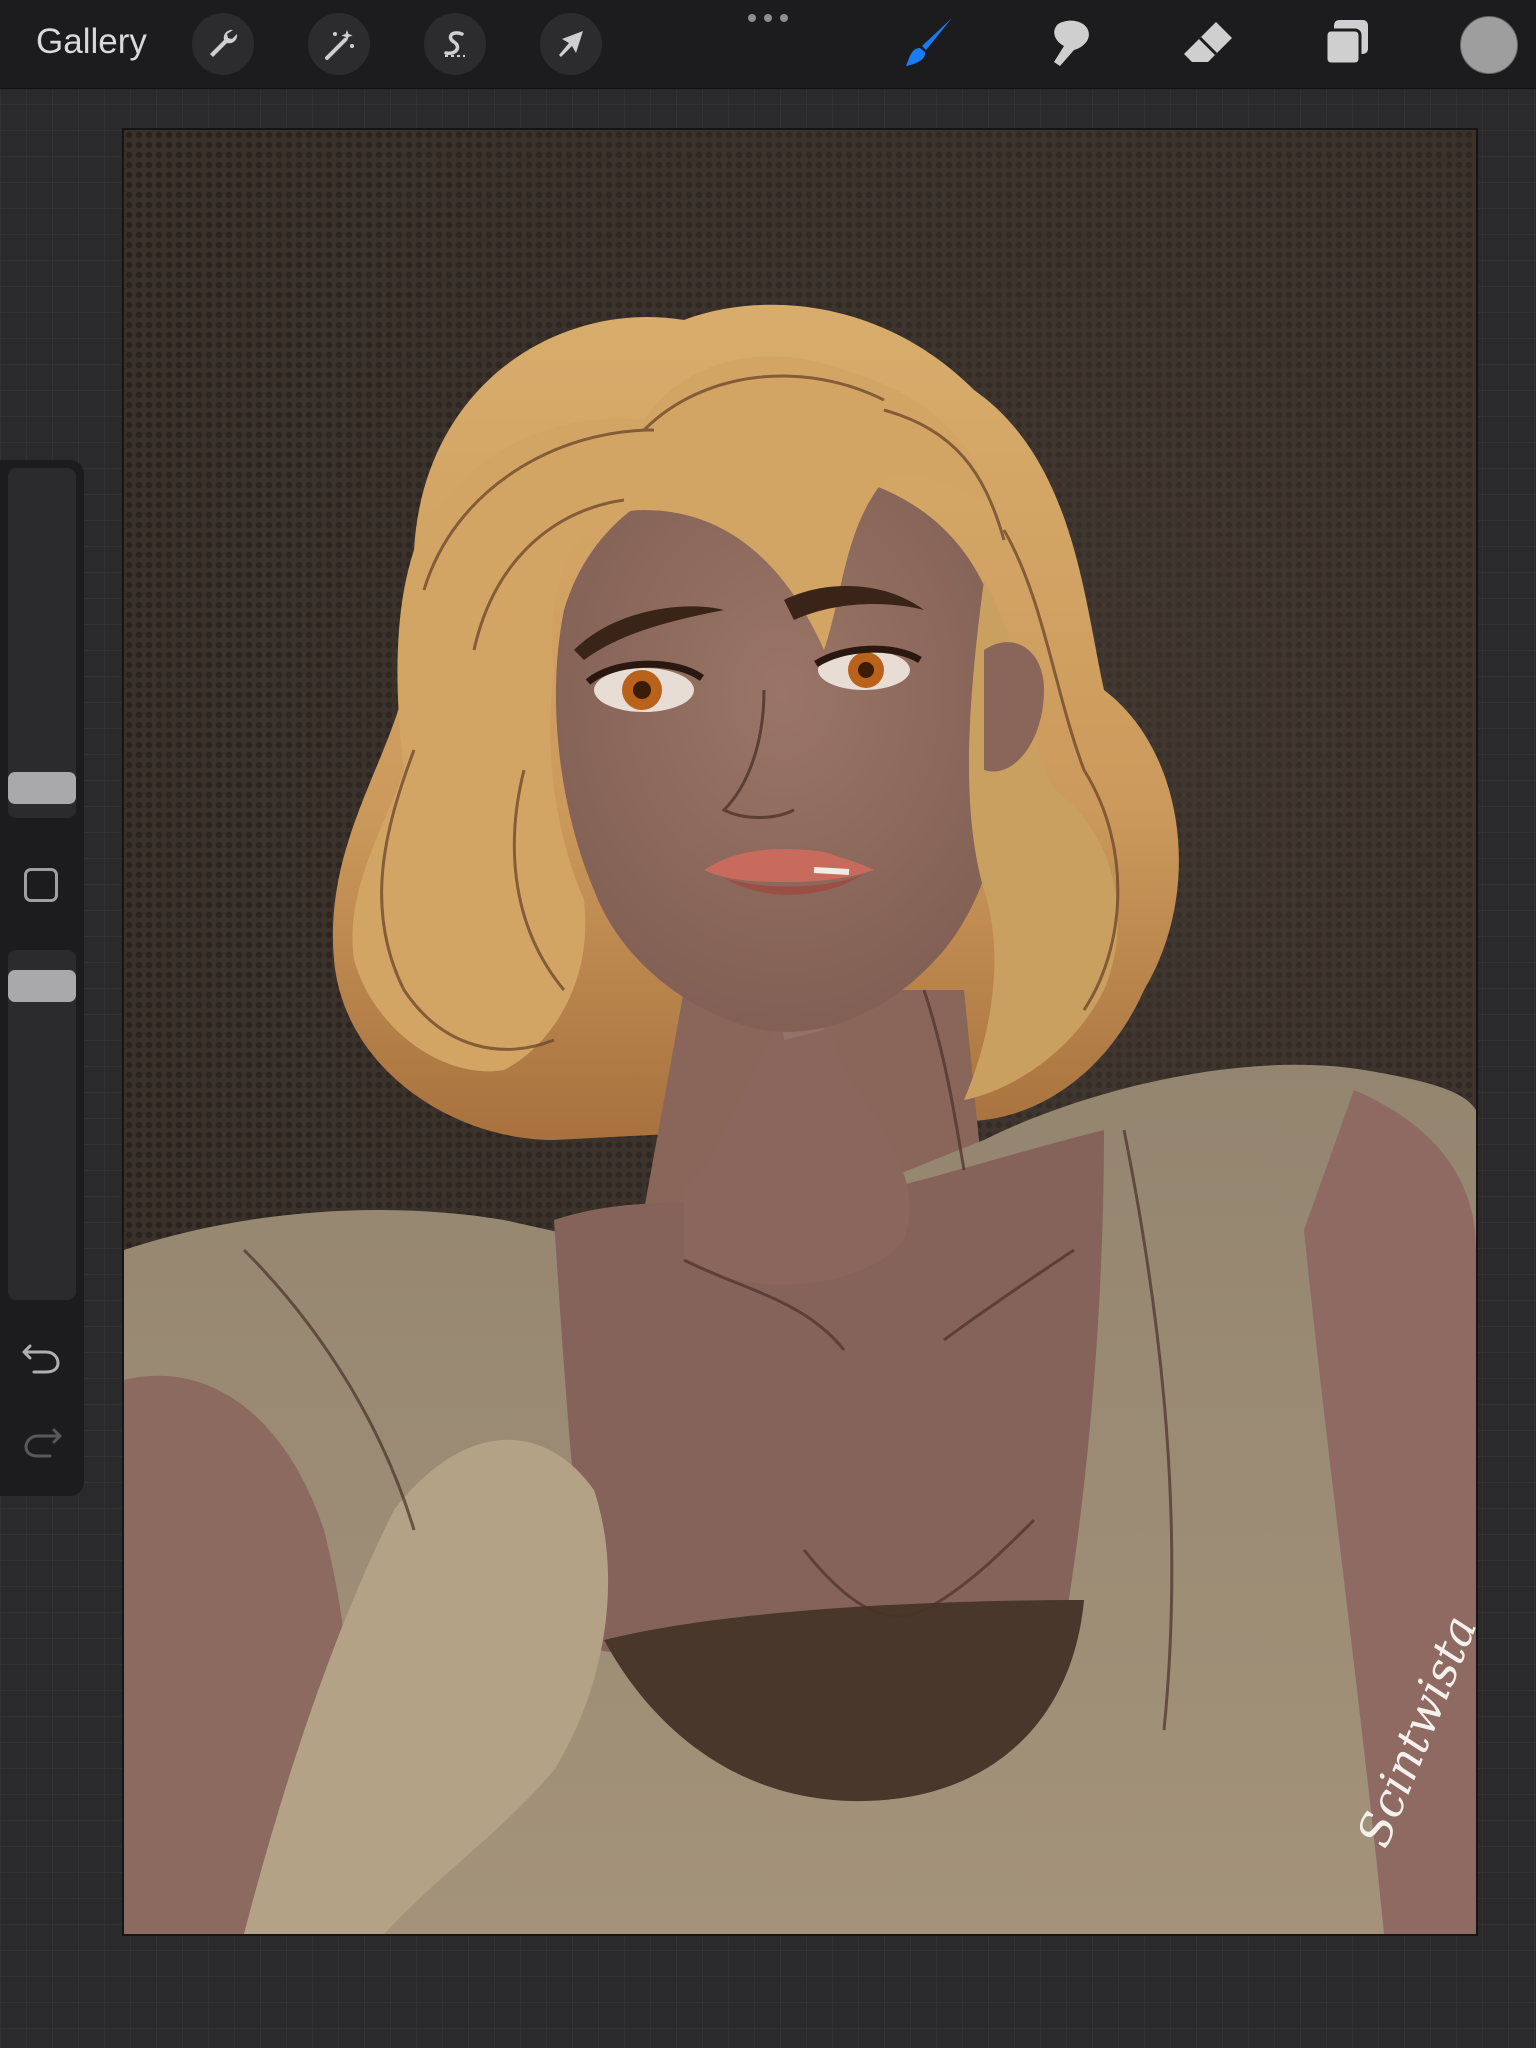  What do you see at coordinates (91, 42) in the screenshot?
I see `gallery-button: Gallery` at bounding box center [91, 42].